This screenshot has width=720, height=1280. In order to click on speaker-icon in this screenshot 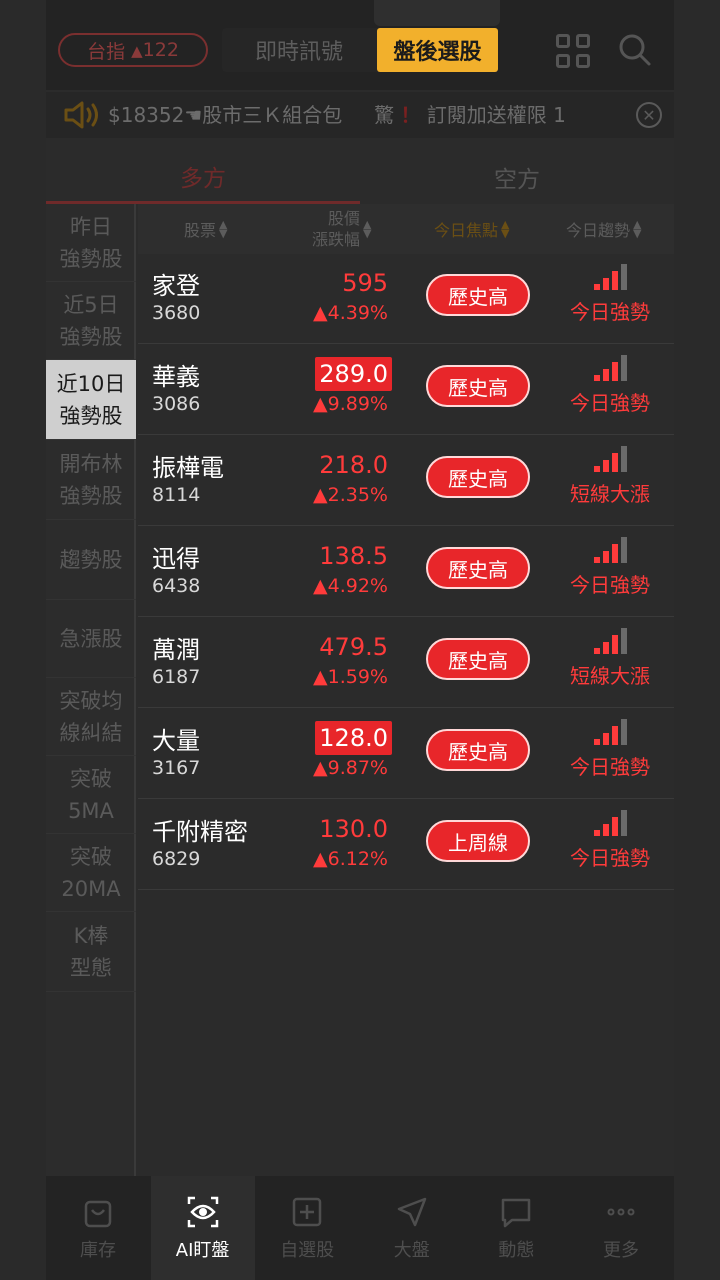, I will do `click(81, 115)`.